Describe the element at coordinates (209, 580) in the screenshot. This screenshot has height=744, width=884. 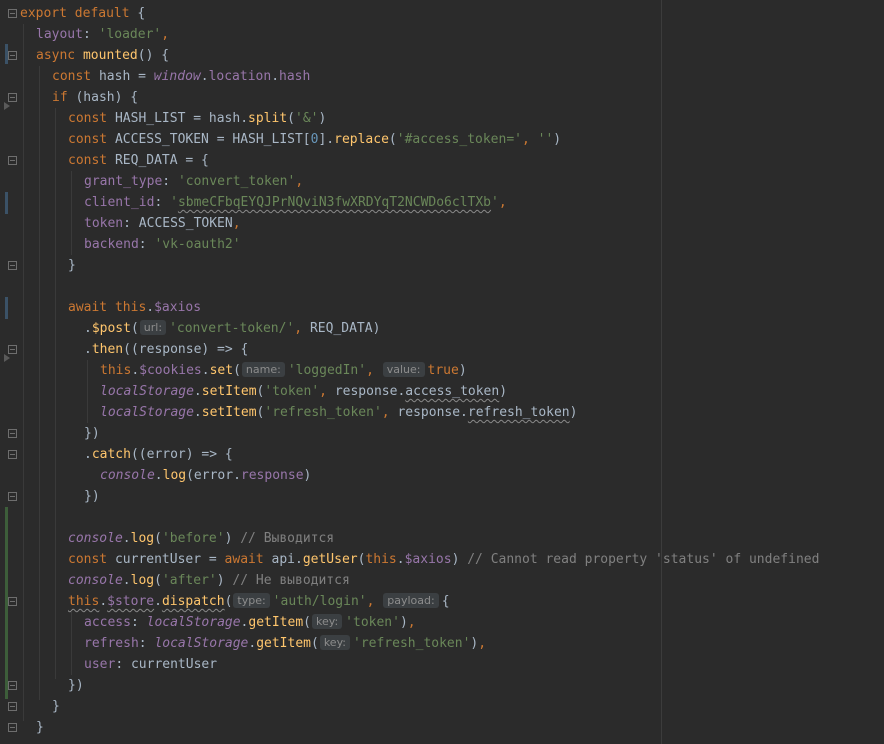
I see `code-line: console.log('after') // Не выводится` at that location.